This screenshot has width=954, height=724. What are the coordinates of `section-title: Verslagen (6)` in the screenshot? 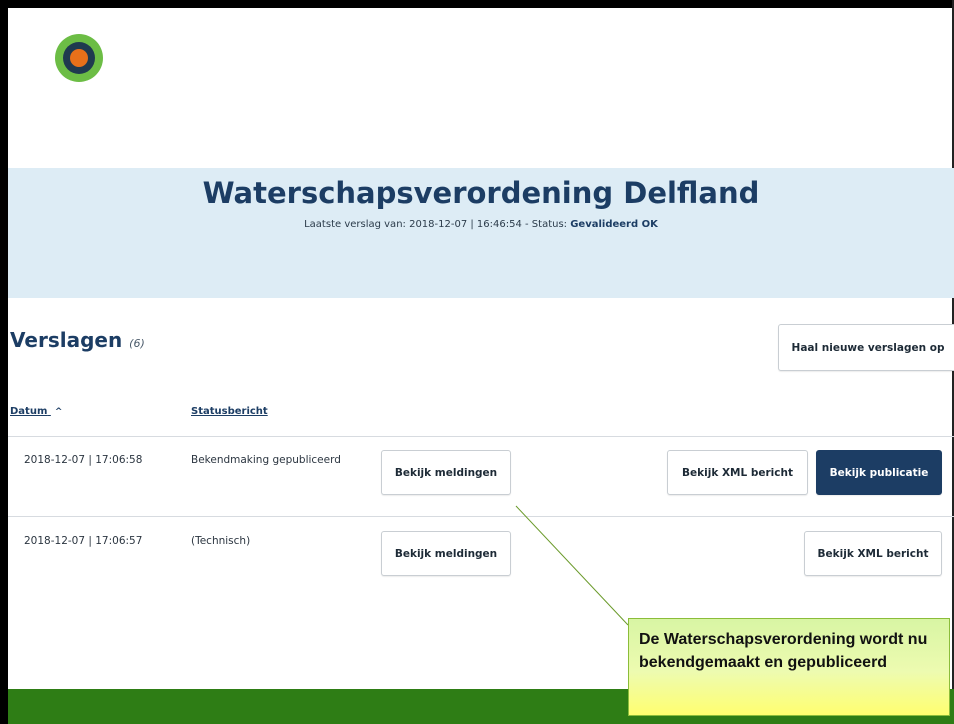 It's located at (77, 340).